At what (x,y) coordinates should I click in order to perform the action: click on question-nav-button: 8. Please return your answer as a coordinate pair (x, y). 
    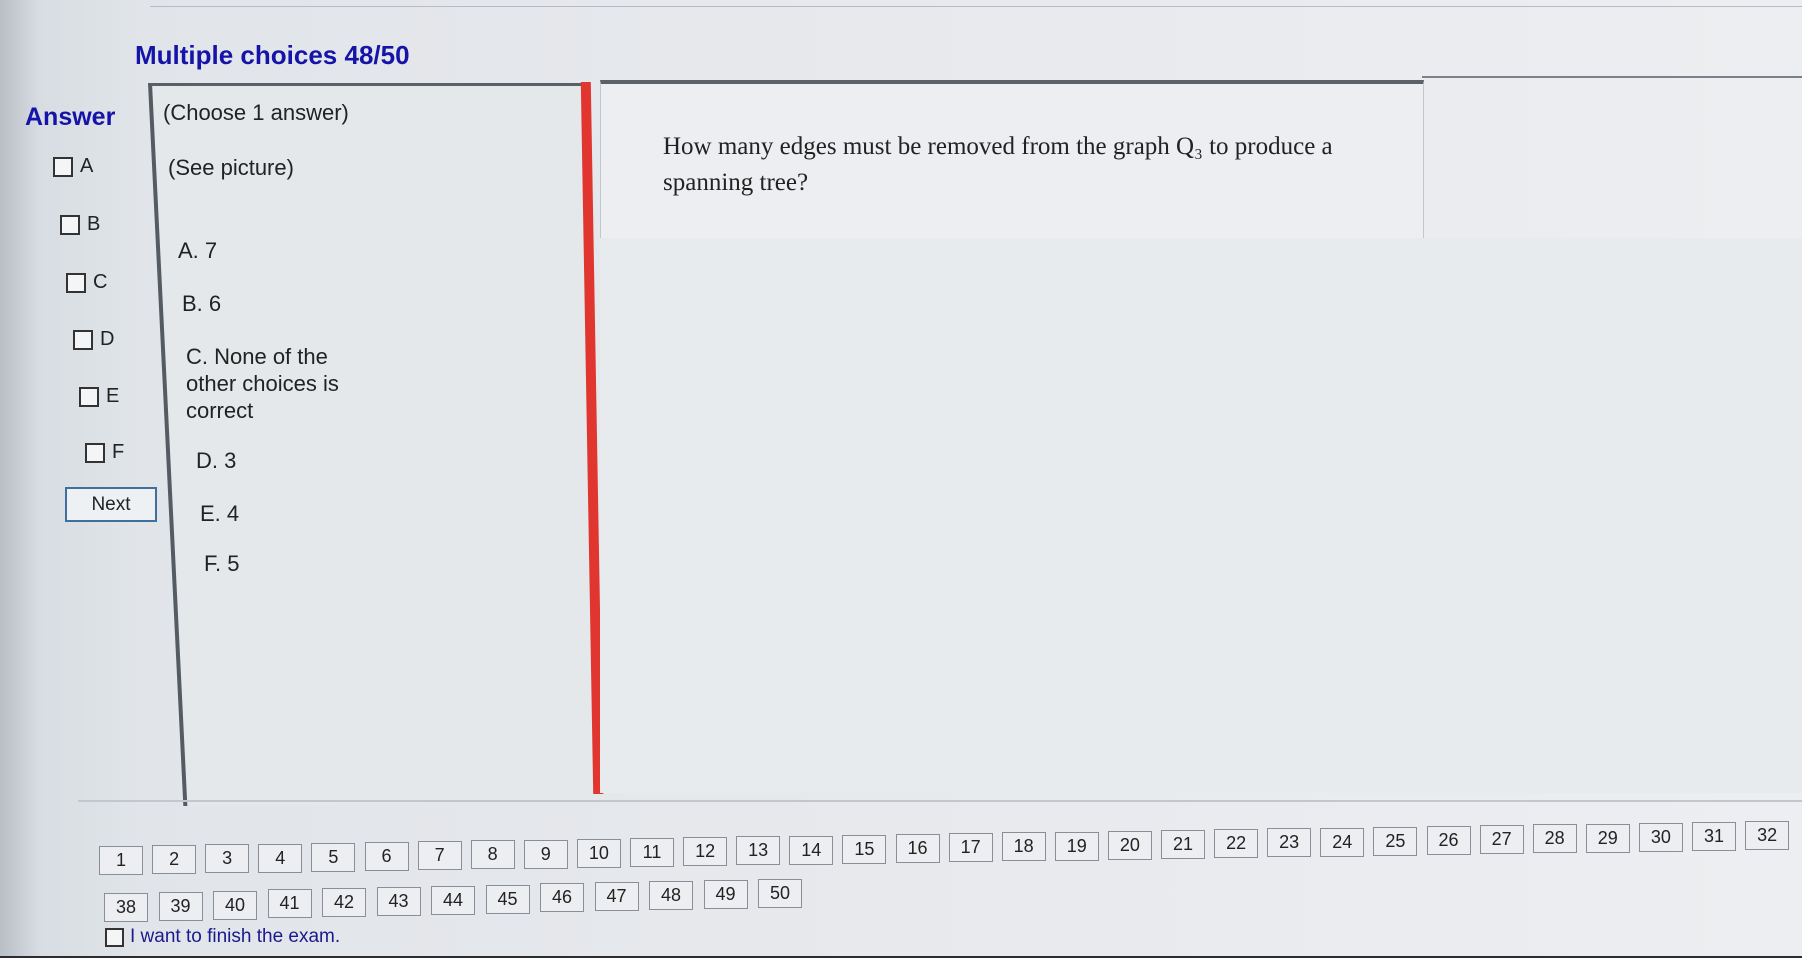
    Looking at the image, I should click on (492, 855).